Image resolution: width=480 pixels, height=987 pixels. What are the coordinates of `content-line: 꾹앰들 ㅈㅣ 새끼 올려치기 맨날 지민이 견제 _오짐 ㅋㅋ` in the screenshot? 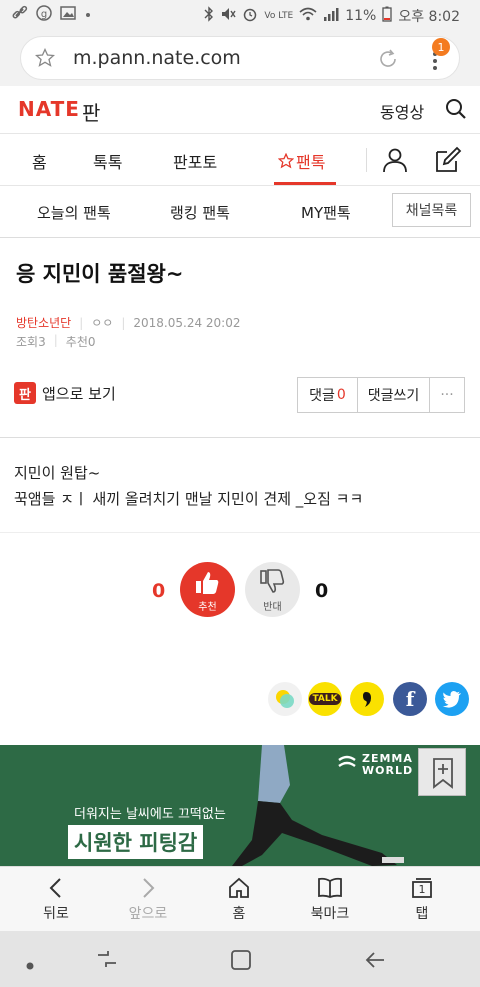 It's located at (189, 499).